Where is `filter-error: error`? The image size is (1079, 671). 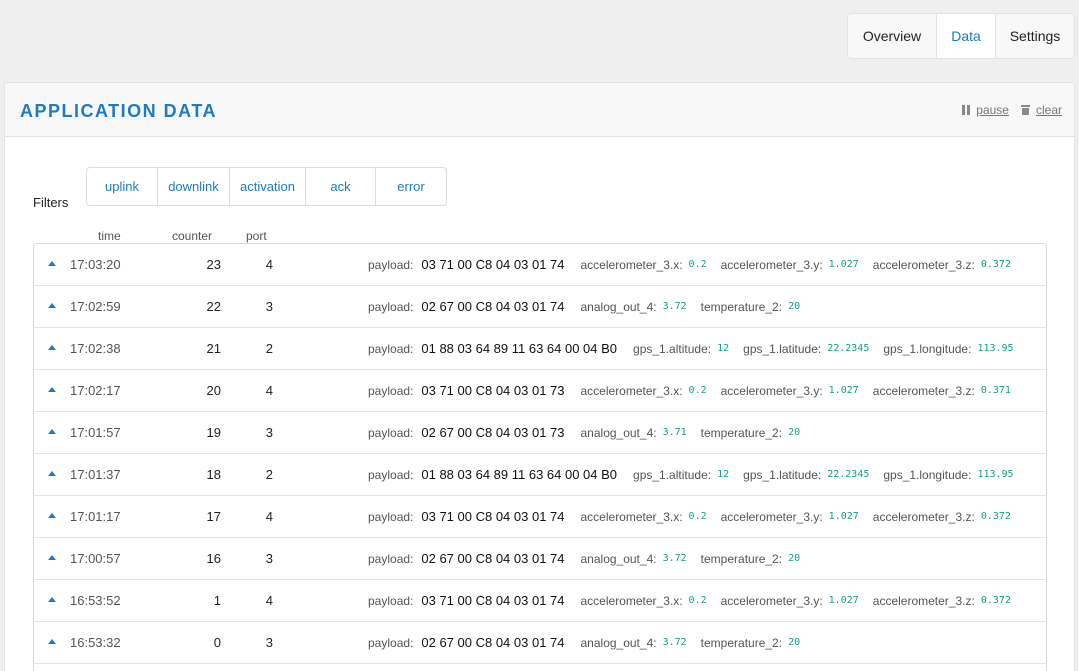
filter-error: error is located at coordinates (411, 186).